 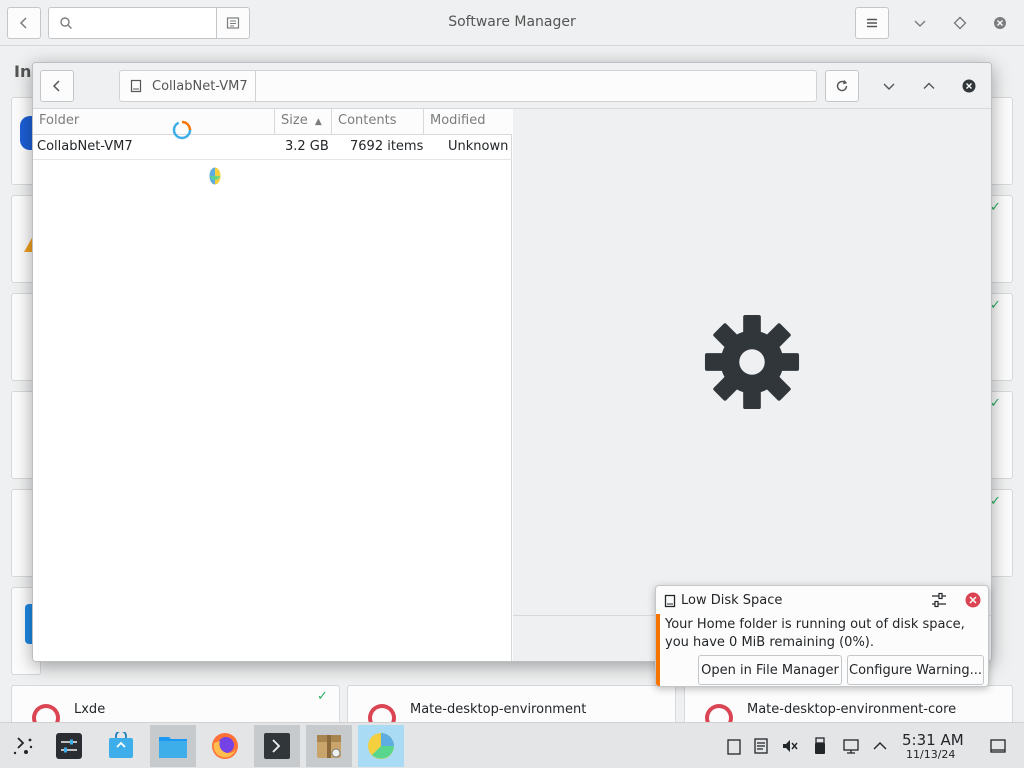 What do you see at coordinates (498, 709) in the screenshot?
I see `app-card-title: Mate-desktop-environment` at bounding box center [498, 709].